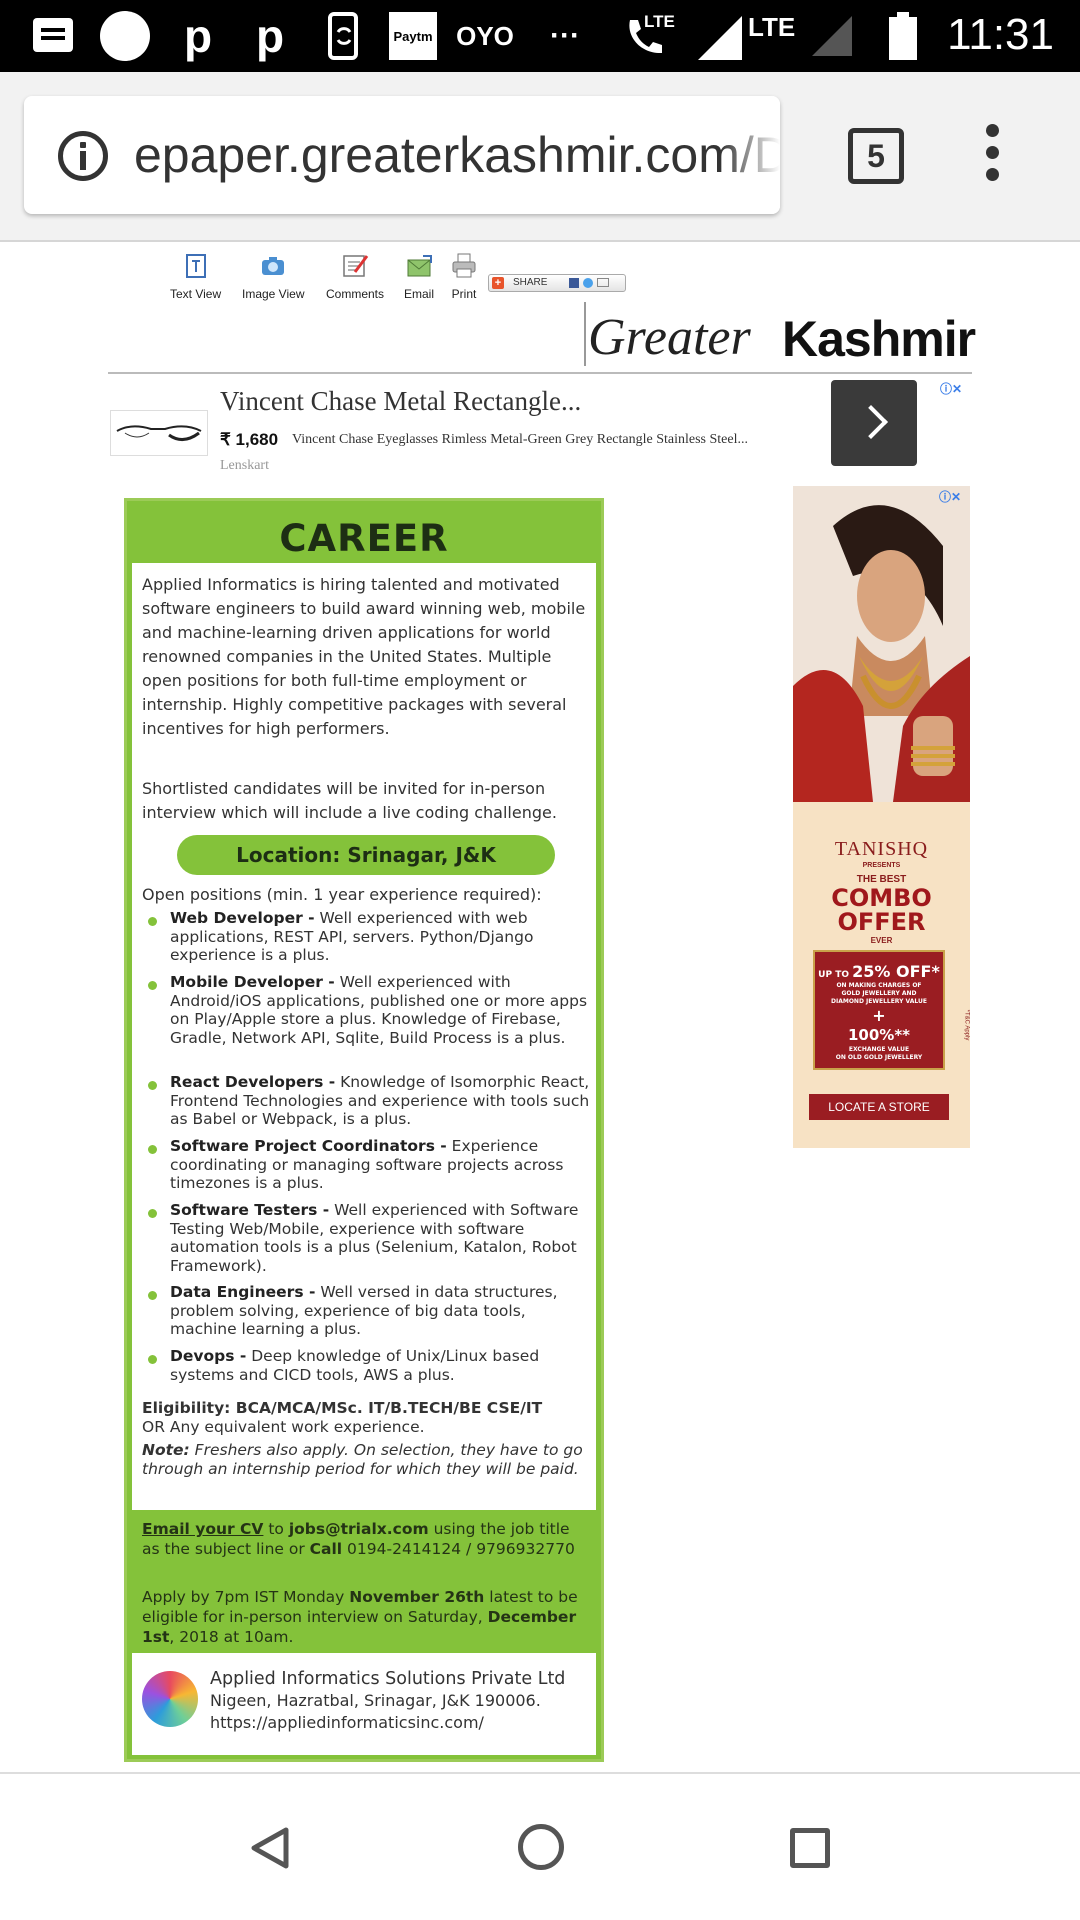 The width and height of the screenshot is (1080, 1920). Describe the element at coordinates (344, 36) in the screenshot. I see `phone-sync-icon` at that location.